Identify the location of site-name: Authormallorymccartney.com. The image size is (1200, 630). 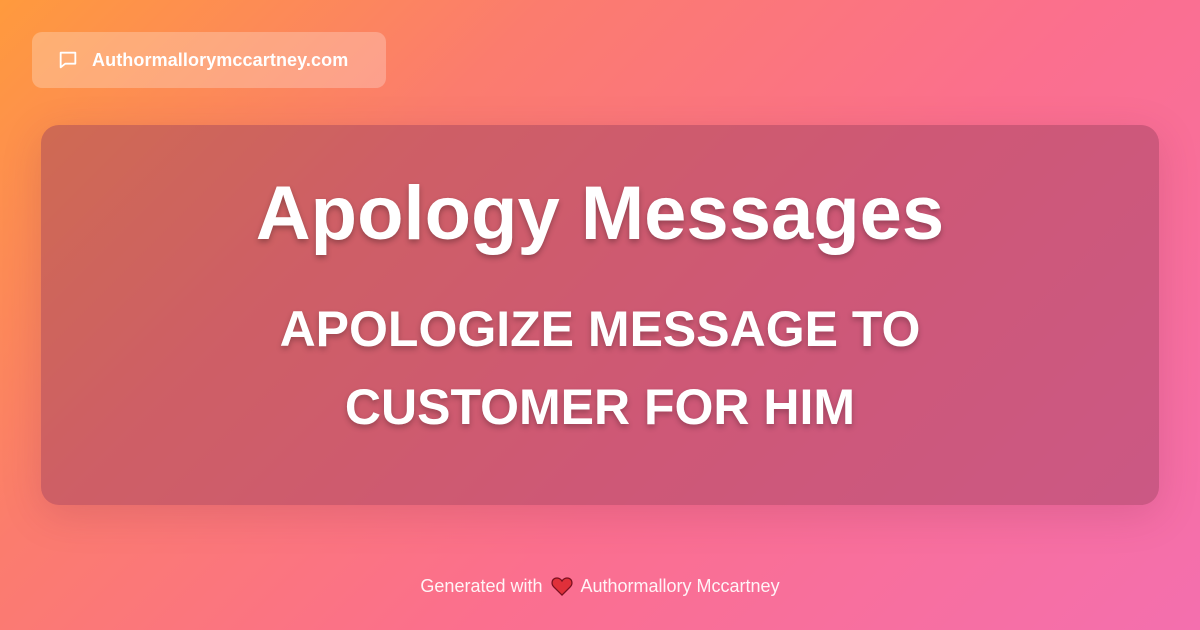
(220, 59).